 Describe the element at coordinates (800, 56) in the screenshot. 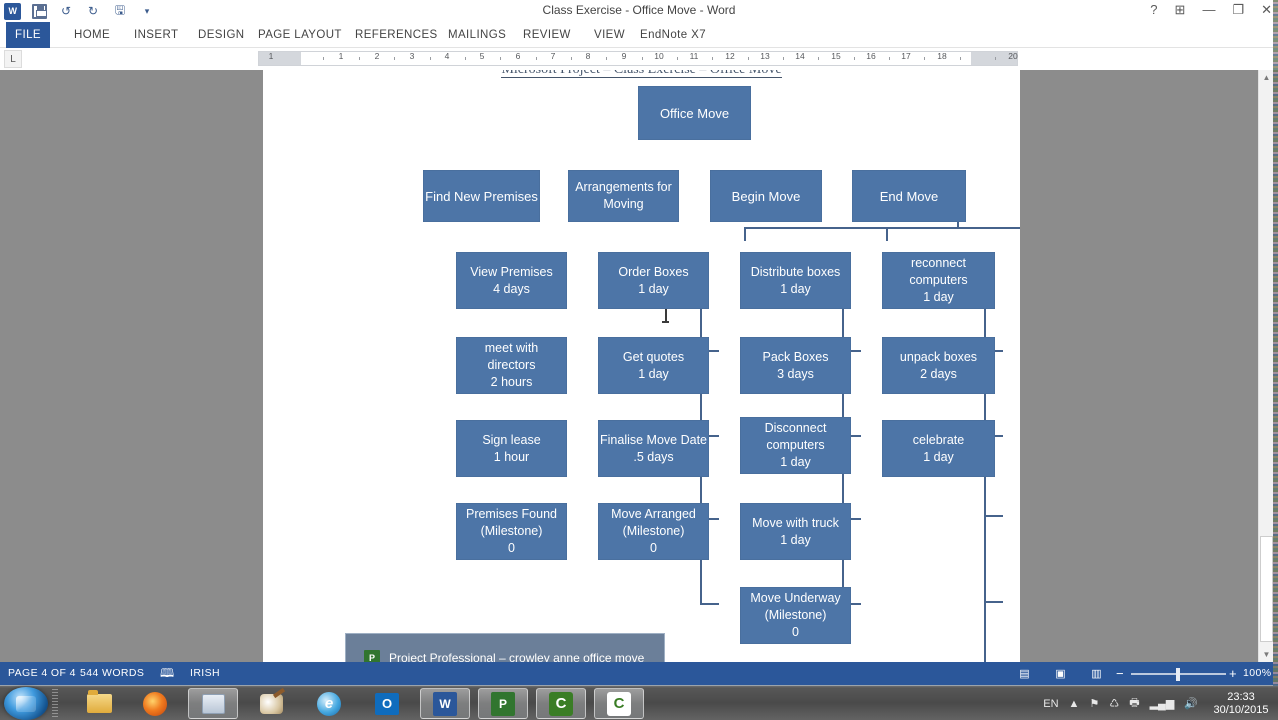

I see `ruler-tick: 14` at that location.